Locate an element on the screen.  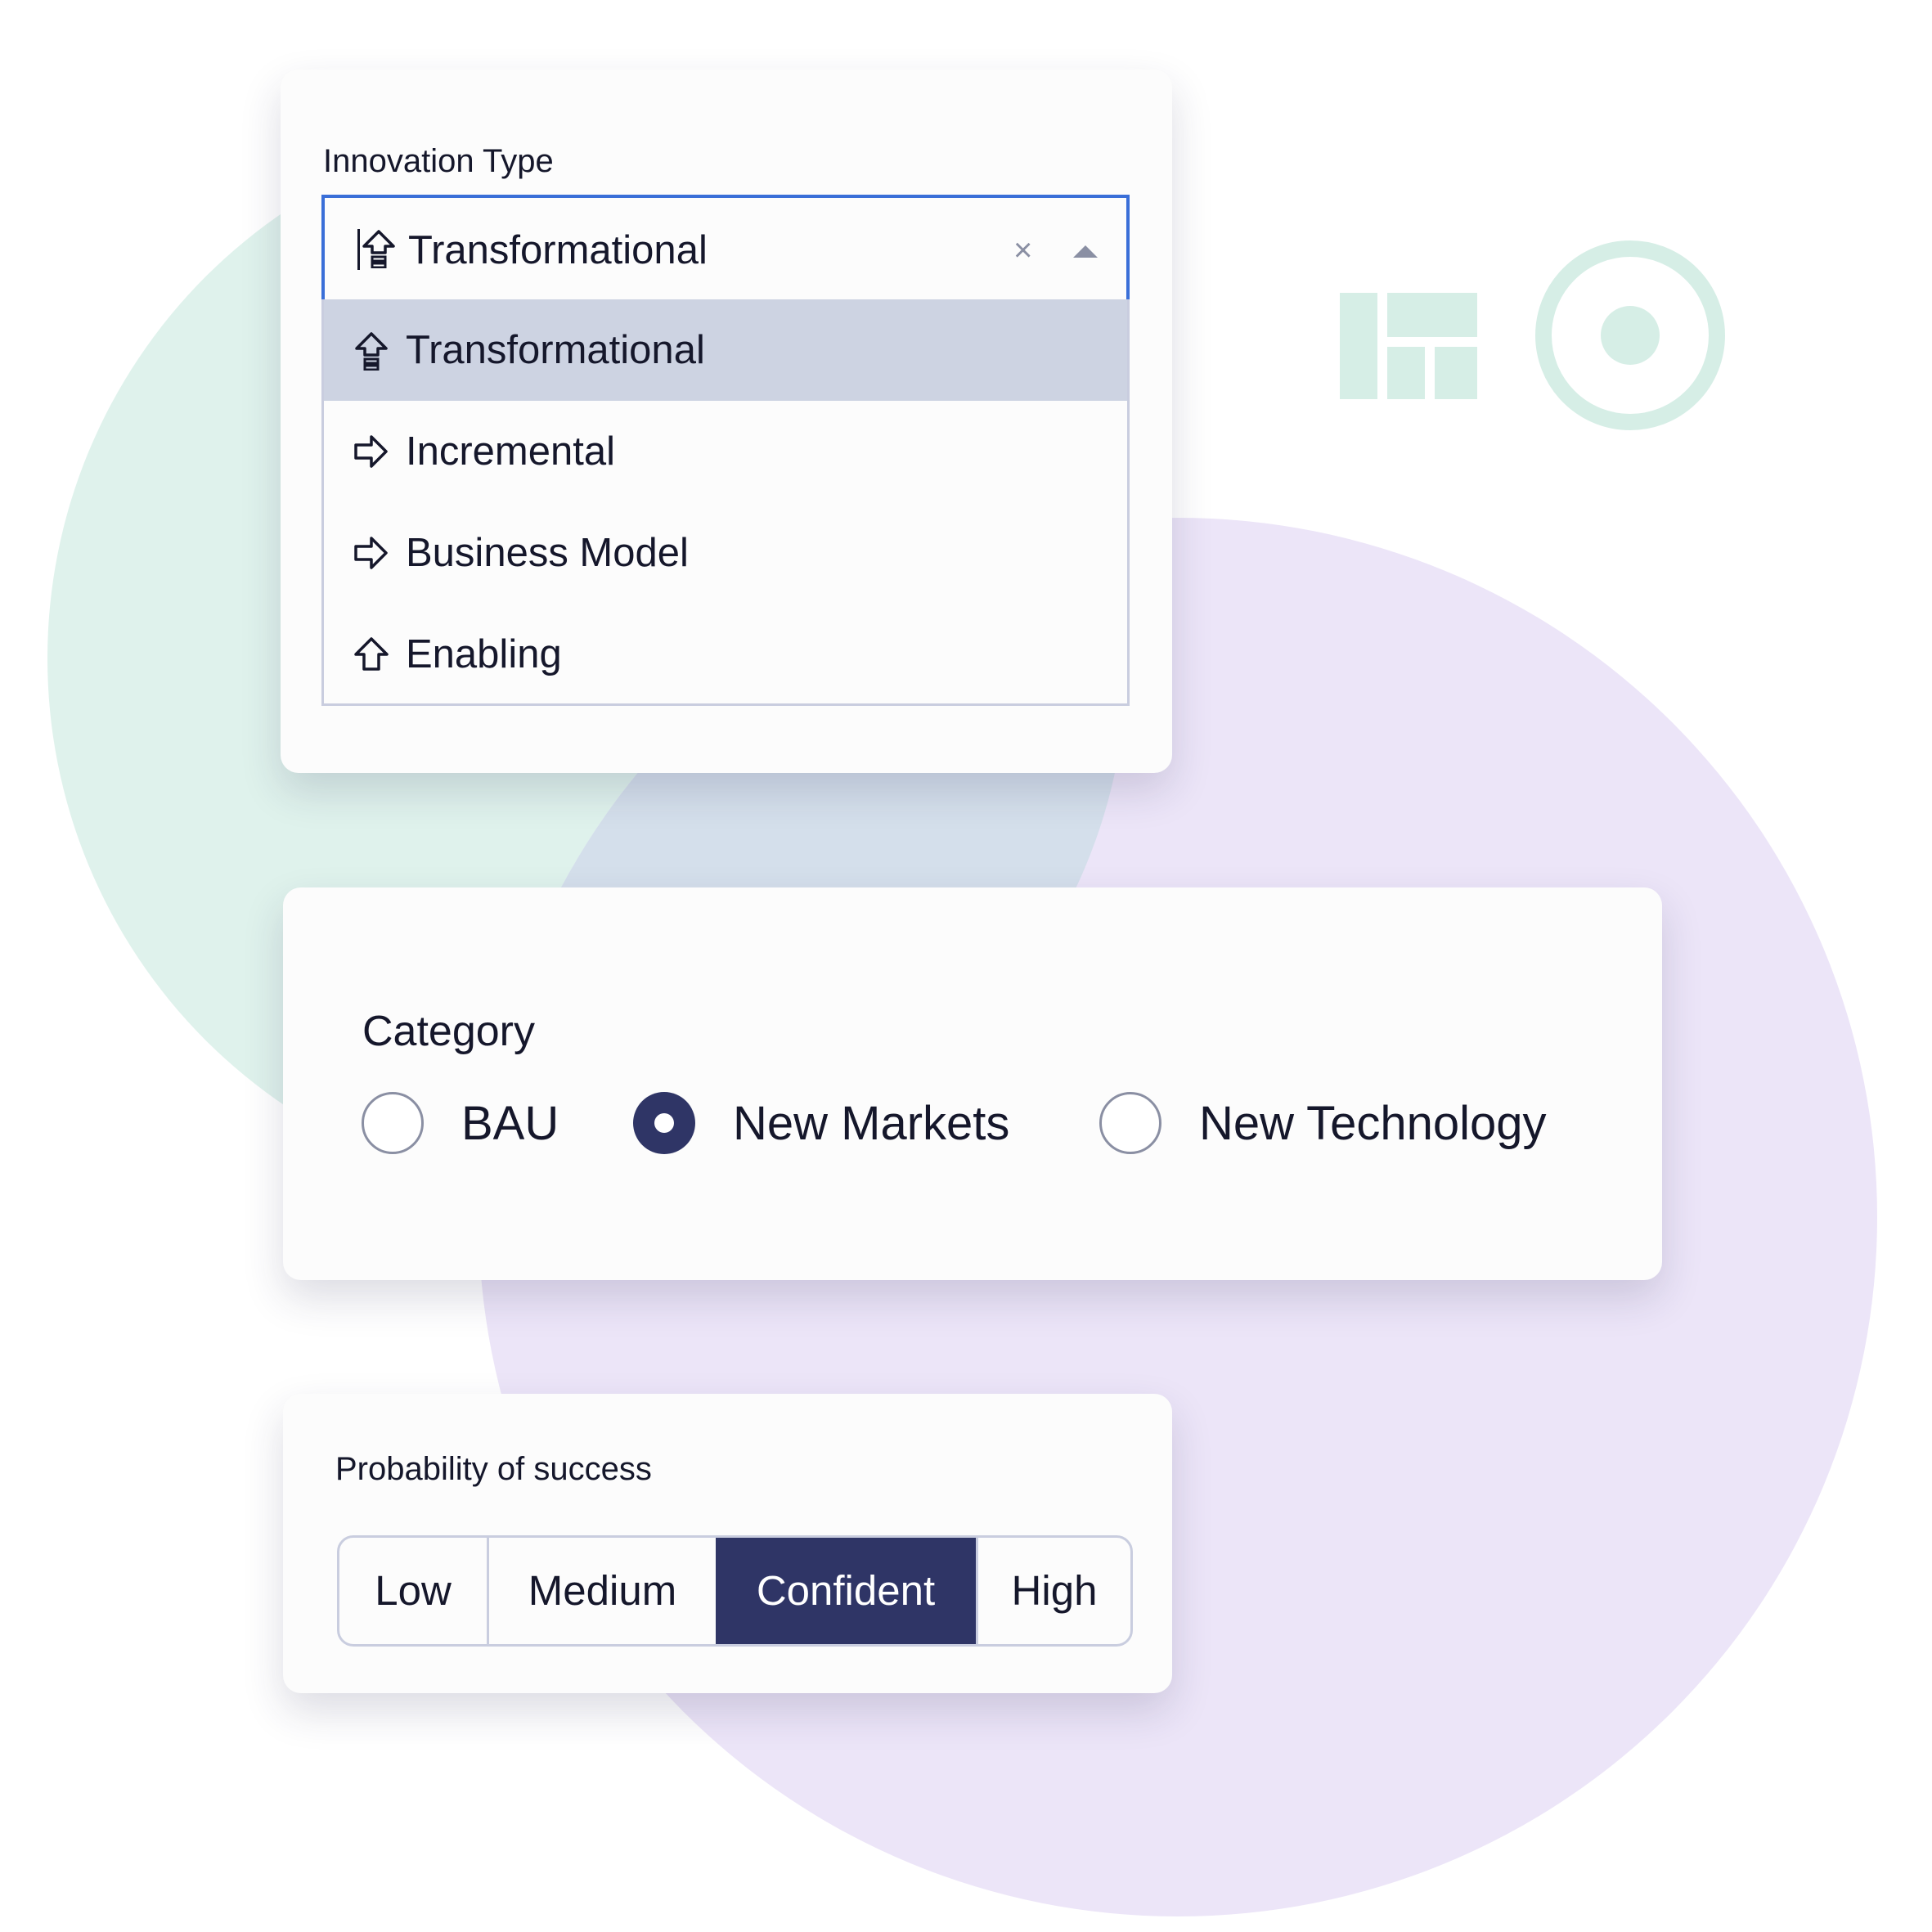
radio-checked-dot is located at coordinates (664, 1123).